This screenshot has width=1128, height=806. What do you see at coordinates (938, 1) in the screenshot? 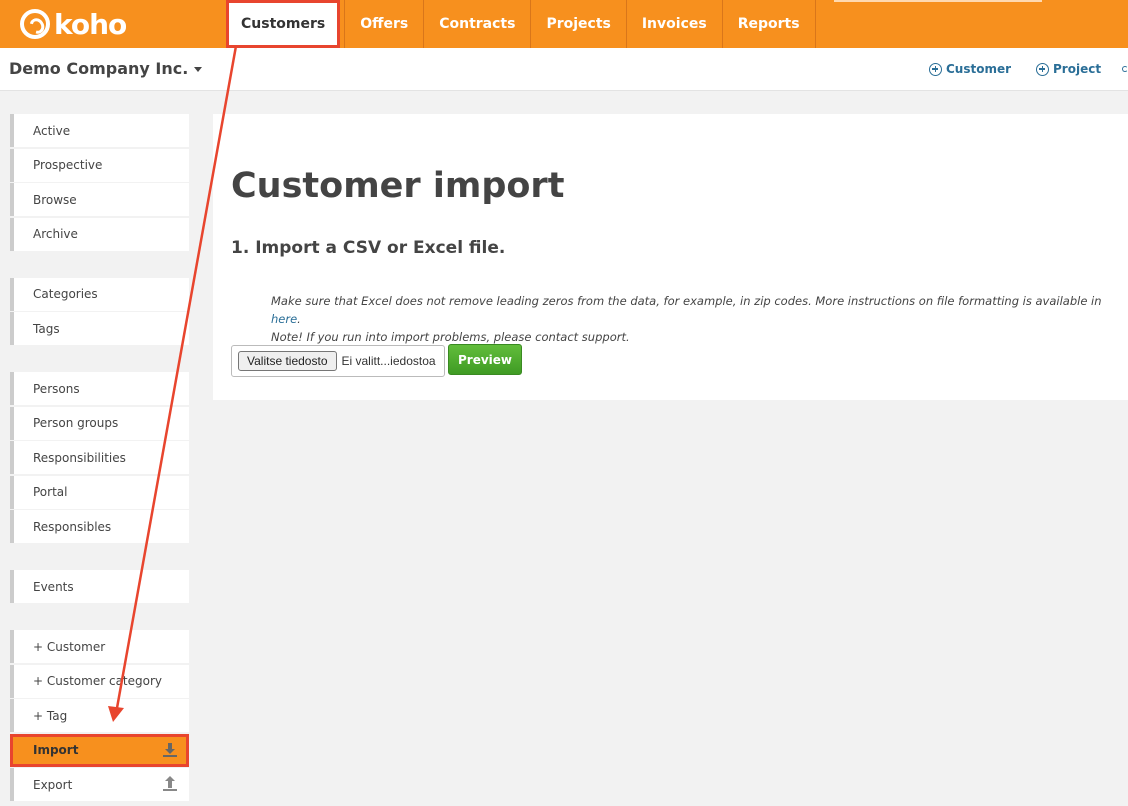
I see `top-strip` at bounding box center [938, 1].